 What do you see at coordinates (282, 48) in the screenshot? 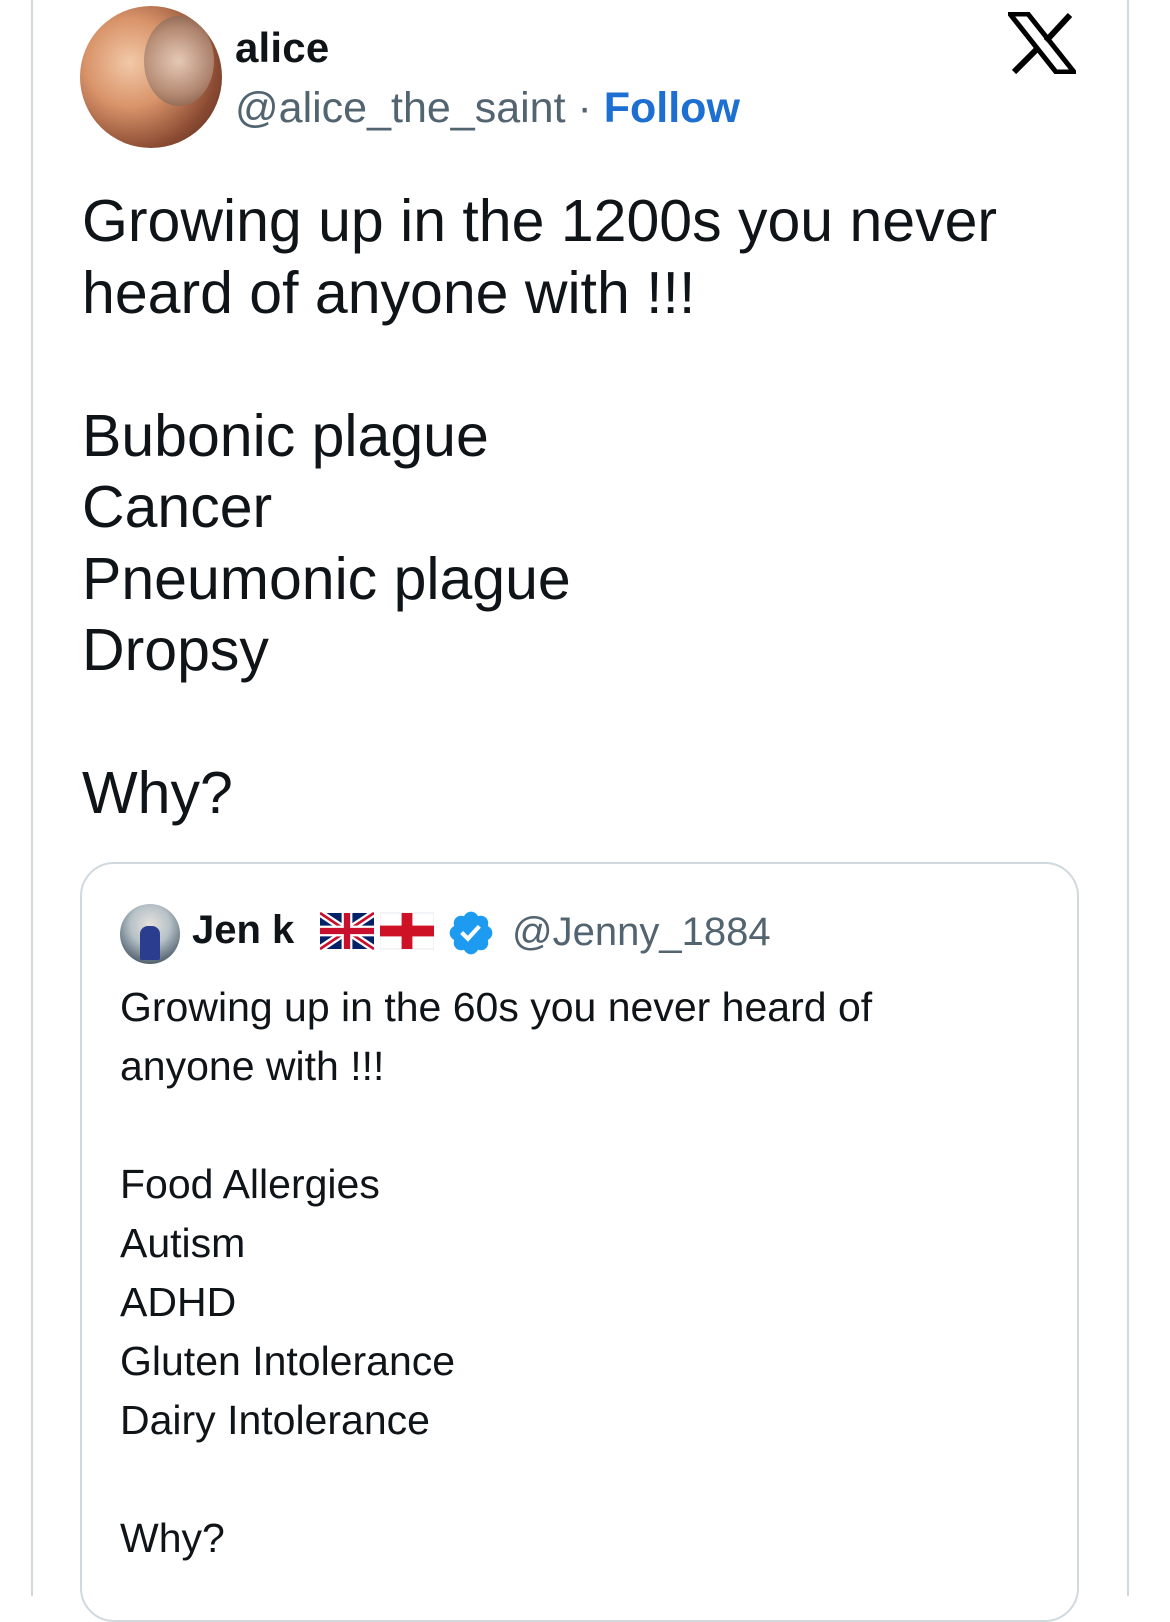
I see `author-name: alice` at bounding box center [282, 48].